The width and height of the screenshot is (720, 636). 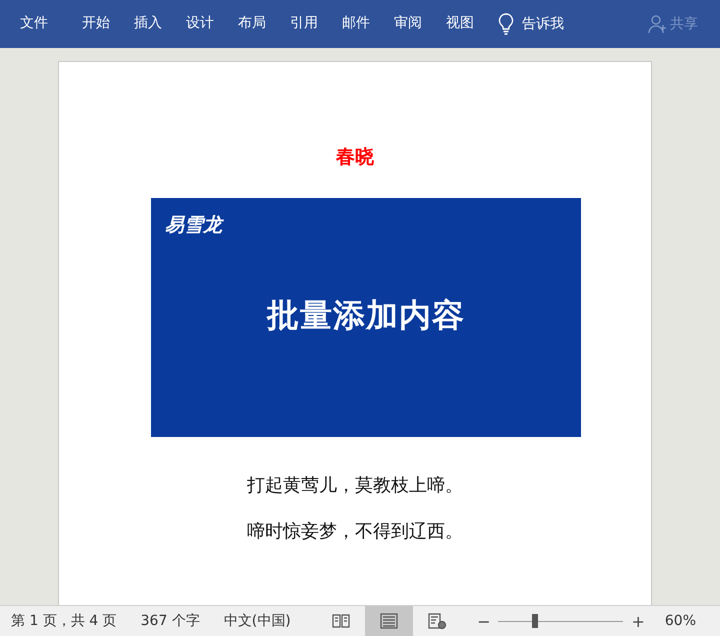 What do you see at coordinates (543, 24) in the screenshot?
I see `tell-me-label: 告诉我` at bounding box center [543, 24].